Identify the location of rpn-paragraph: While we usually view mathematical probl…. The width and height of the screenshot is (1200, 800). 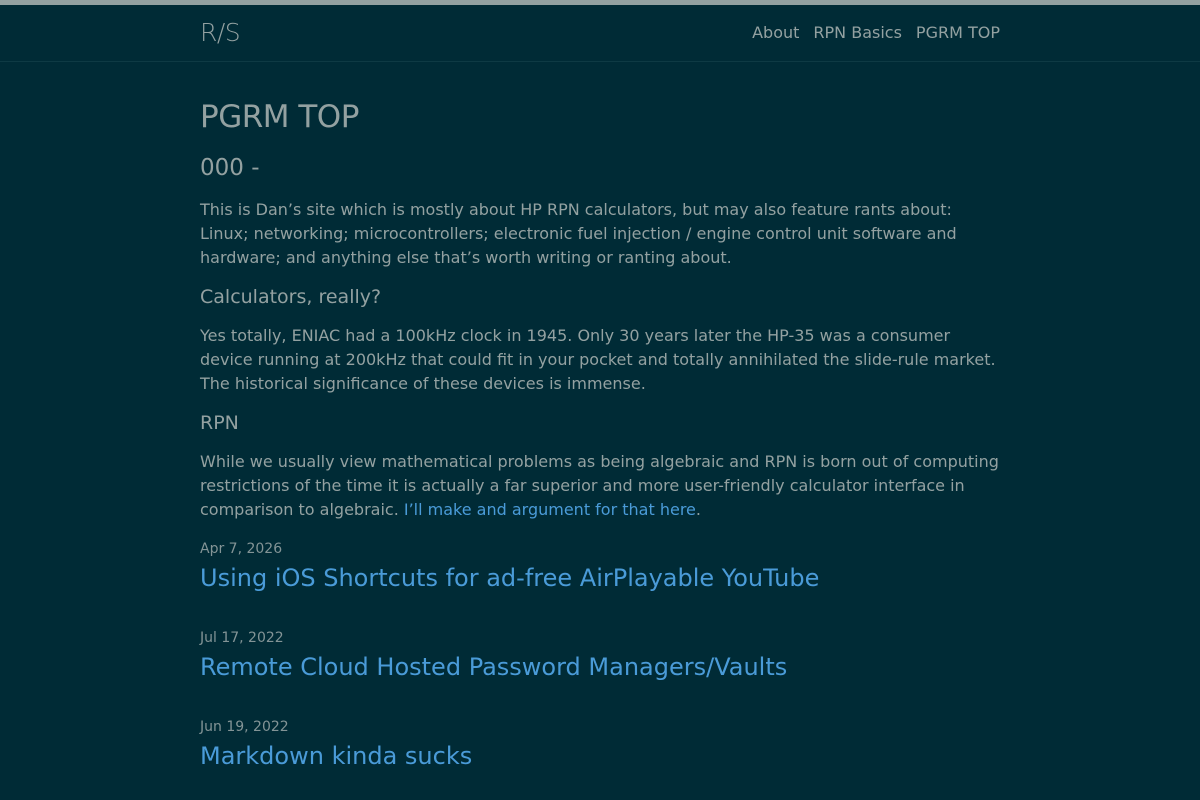
(600, 486).